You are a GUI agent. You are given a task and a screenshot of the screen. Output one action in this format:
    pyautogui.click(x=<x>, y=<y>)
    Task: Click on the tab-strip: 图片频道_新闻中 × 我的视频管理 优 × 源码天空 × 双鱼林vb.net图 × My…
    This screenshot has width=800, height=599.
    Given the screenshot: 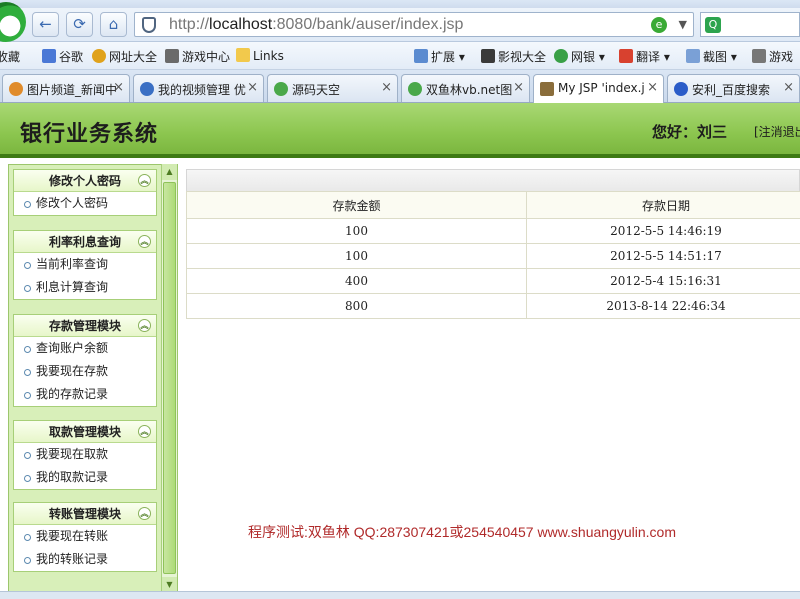 What is the action you would take?
    pyautogui.click(x=400, y=86)
    